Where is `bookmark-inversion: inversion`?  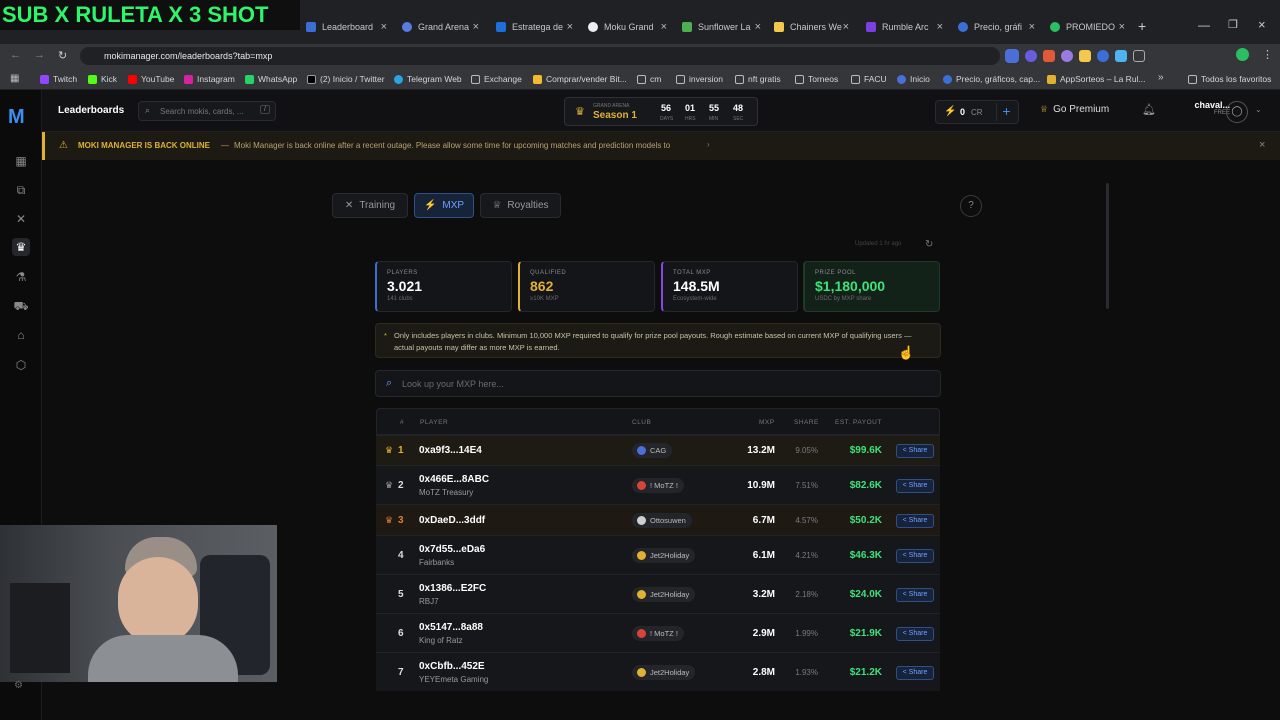 bookmark-inversion: inversion is located at coordinates (699, 79).